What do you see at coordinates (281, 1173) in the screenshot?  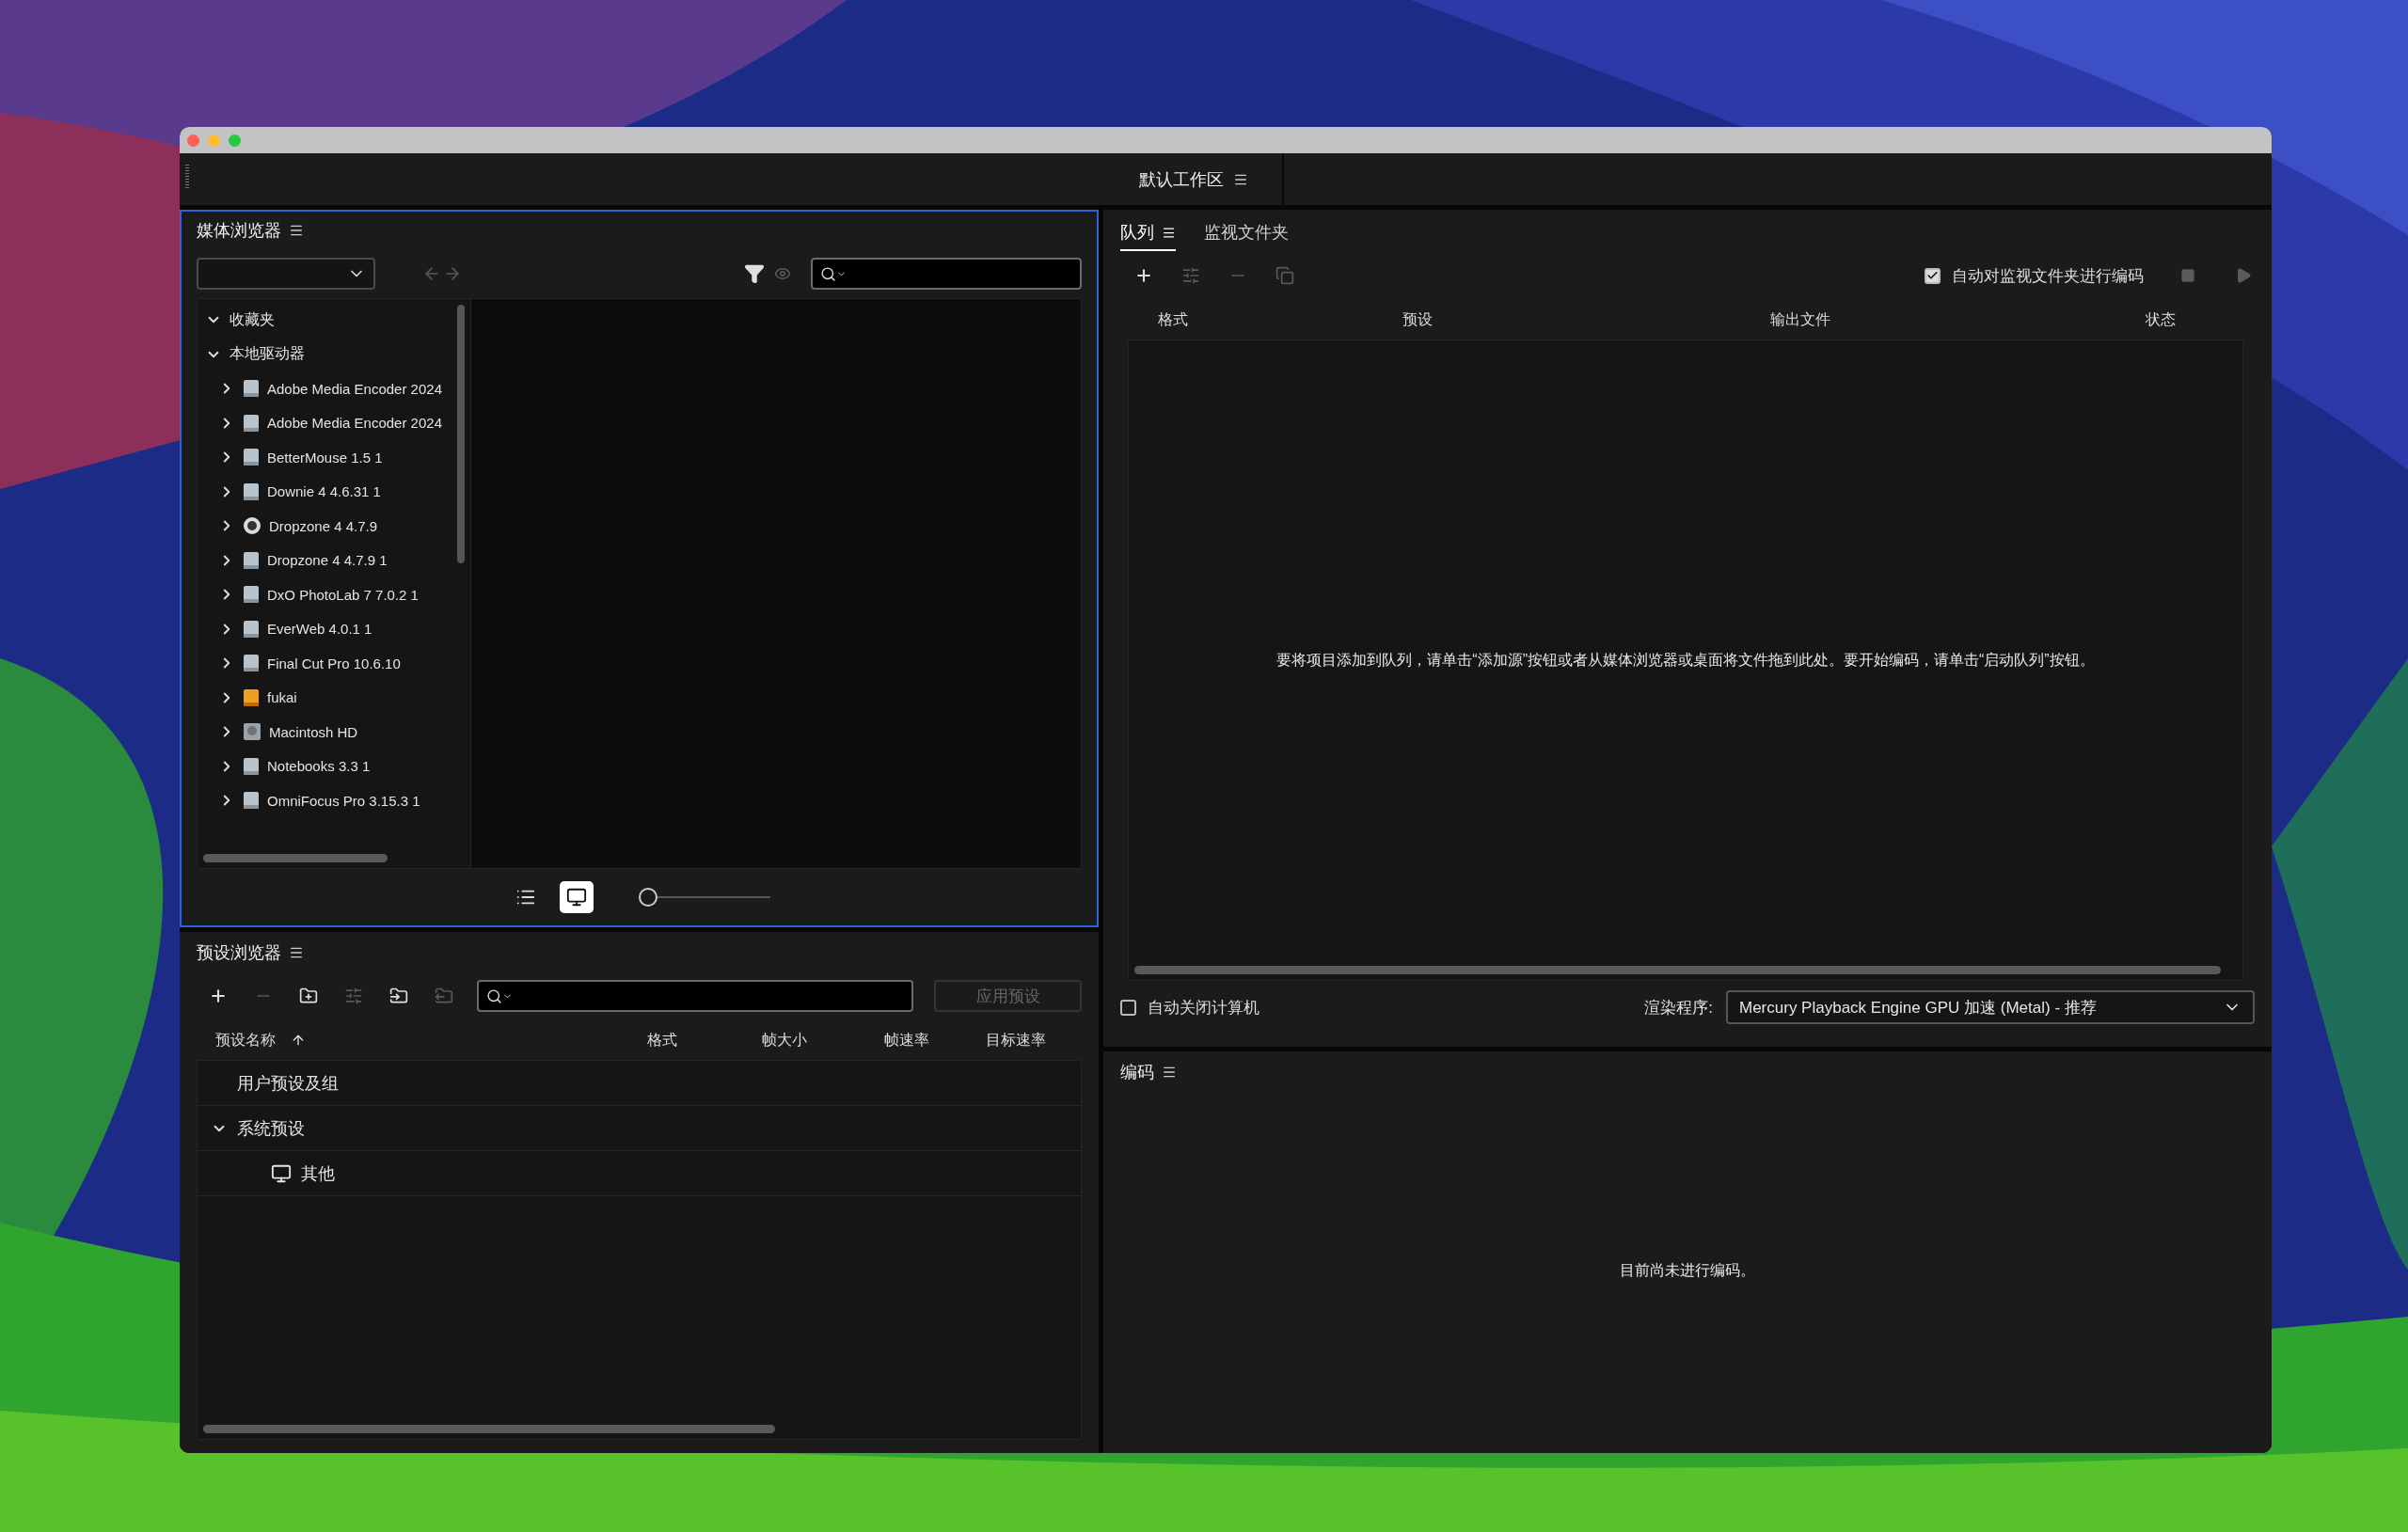 I see `monitor-icon` at bounding box center [281, 1173].